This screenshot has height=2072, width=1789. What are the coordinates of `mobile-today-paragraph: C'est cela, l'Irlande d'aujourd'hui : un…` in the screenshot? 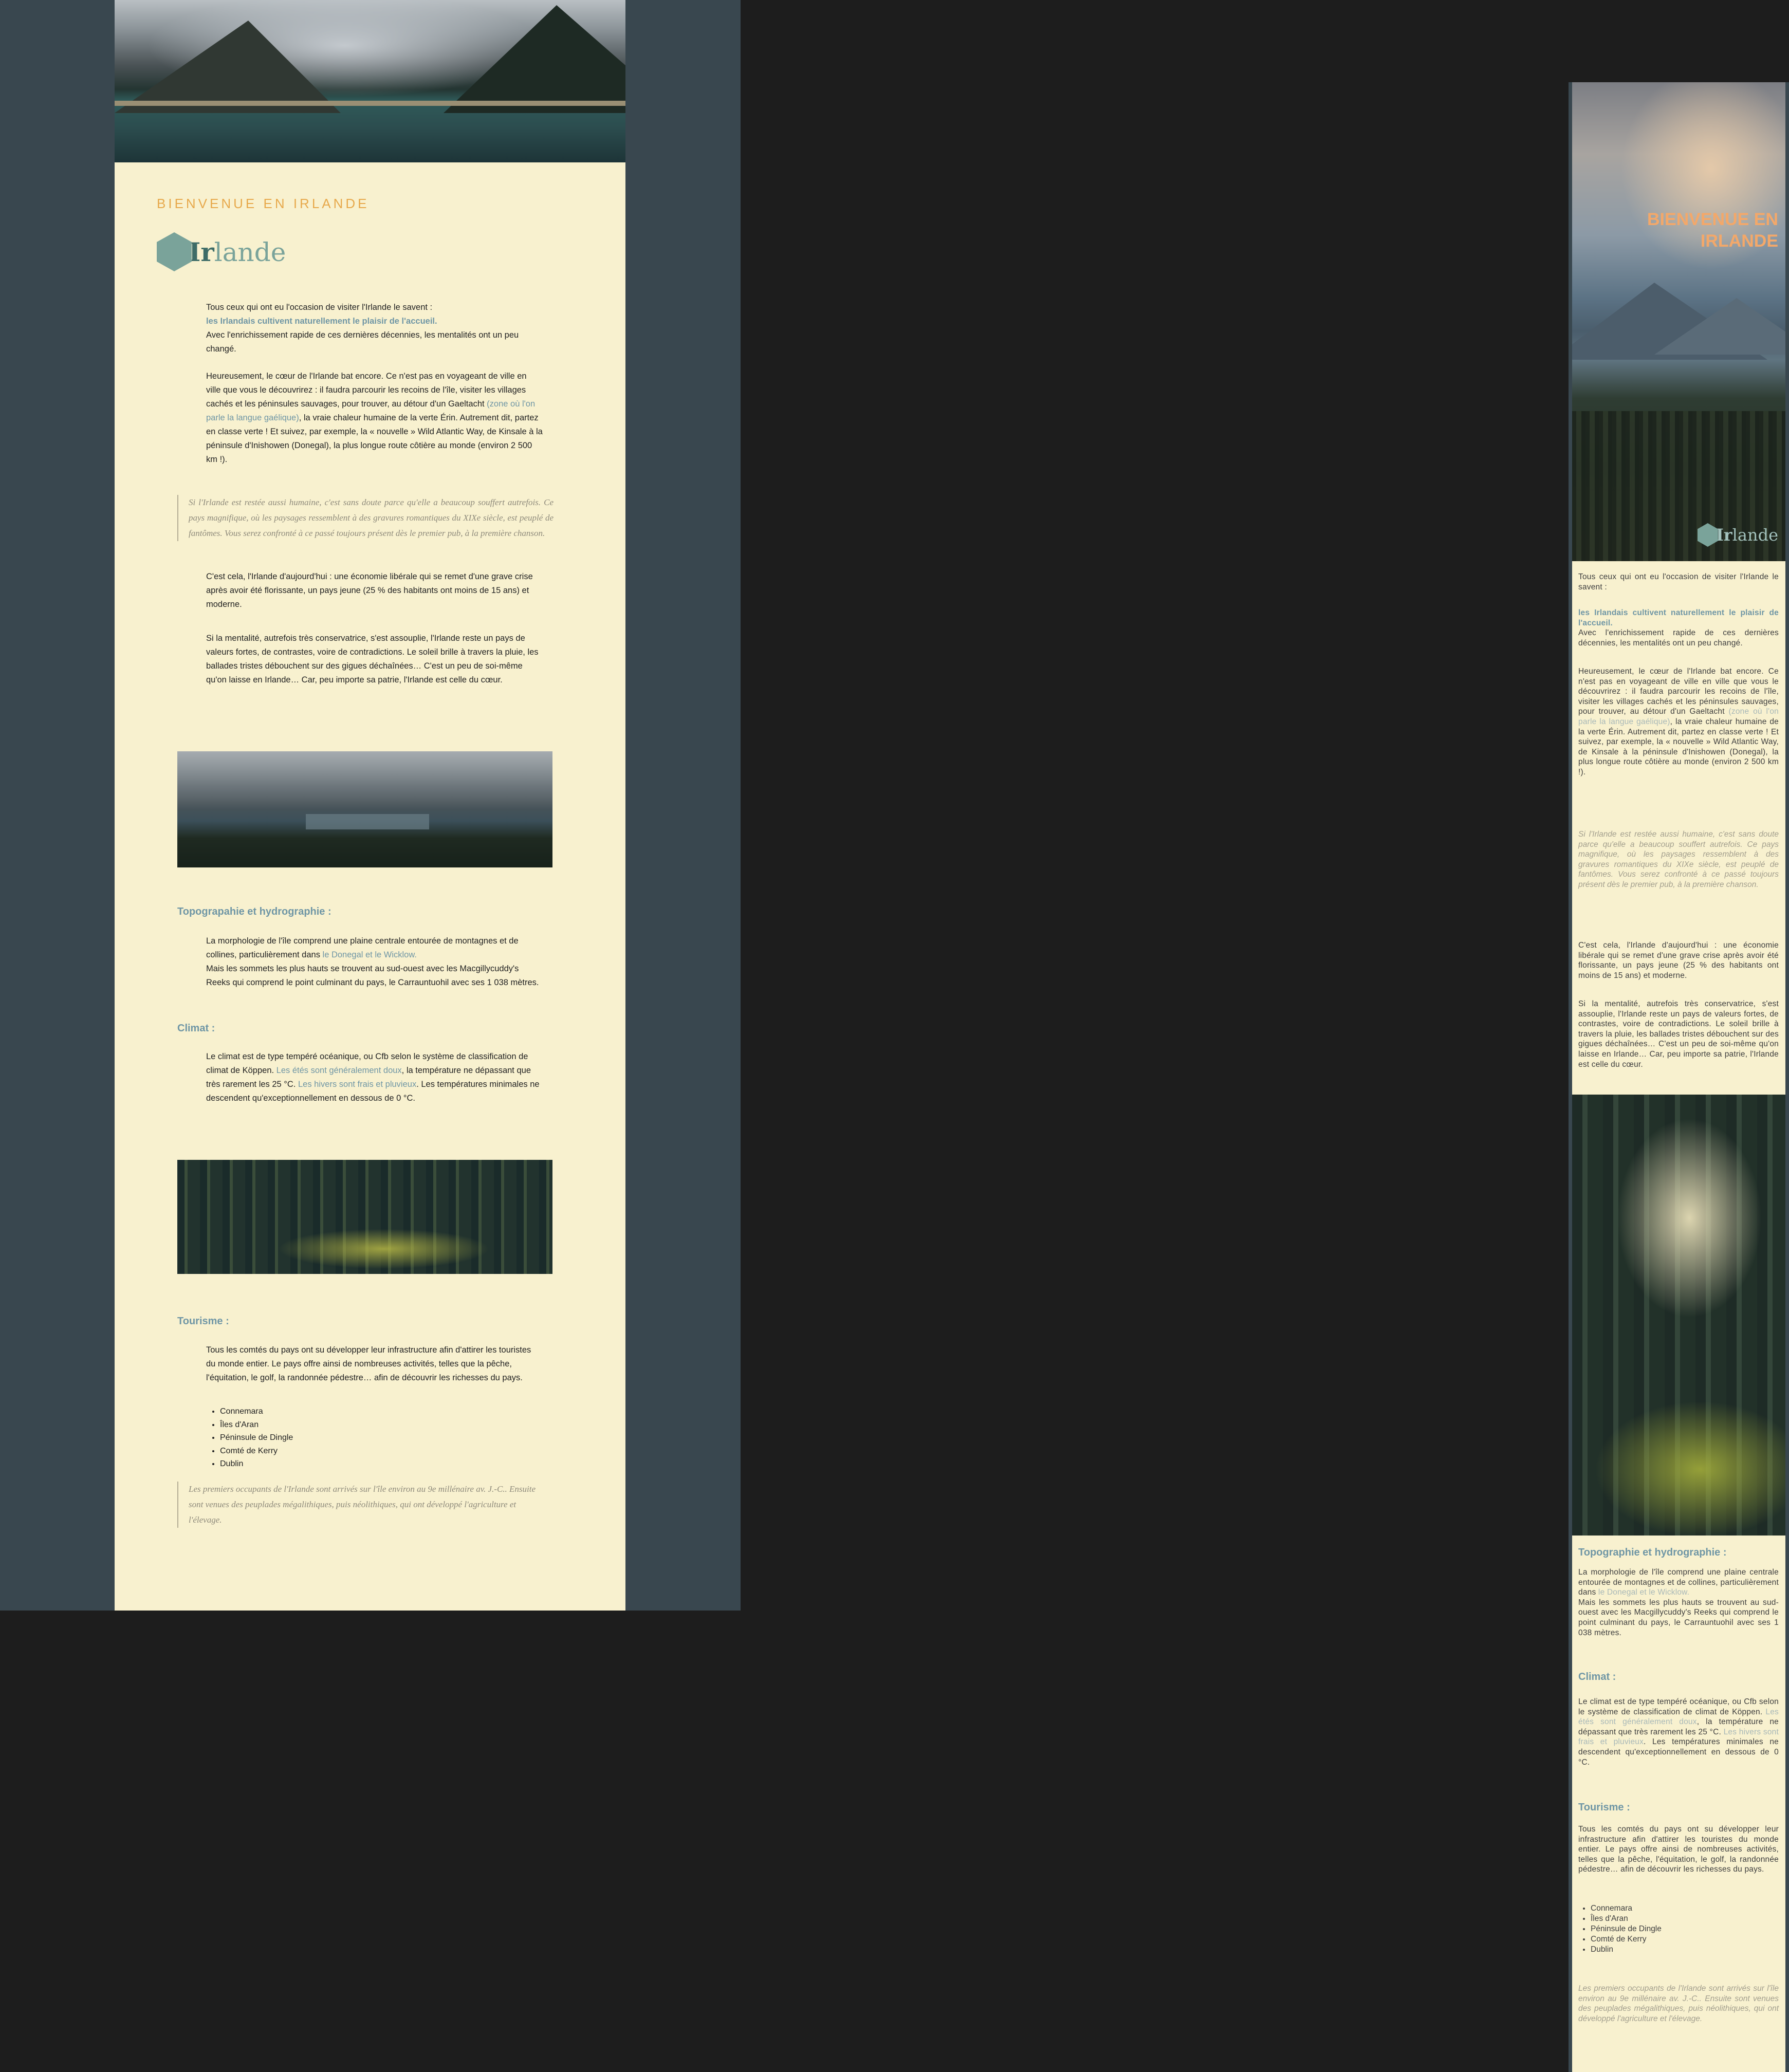 It's located at (1678, 960).